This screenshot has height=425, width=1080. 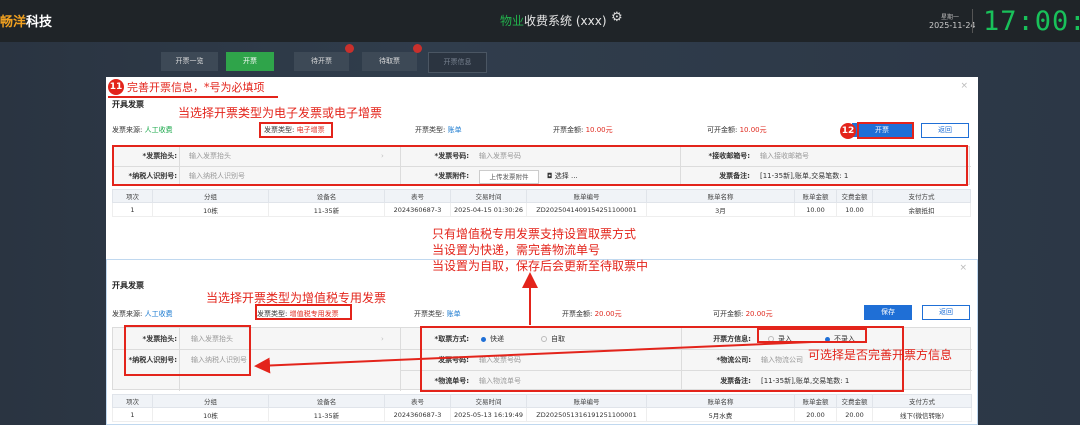 What do you see at coordinates (533, 323) in the screenshot?
I see `annotation-arrows` at bounding box center [533, 323].